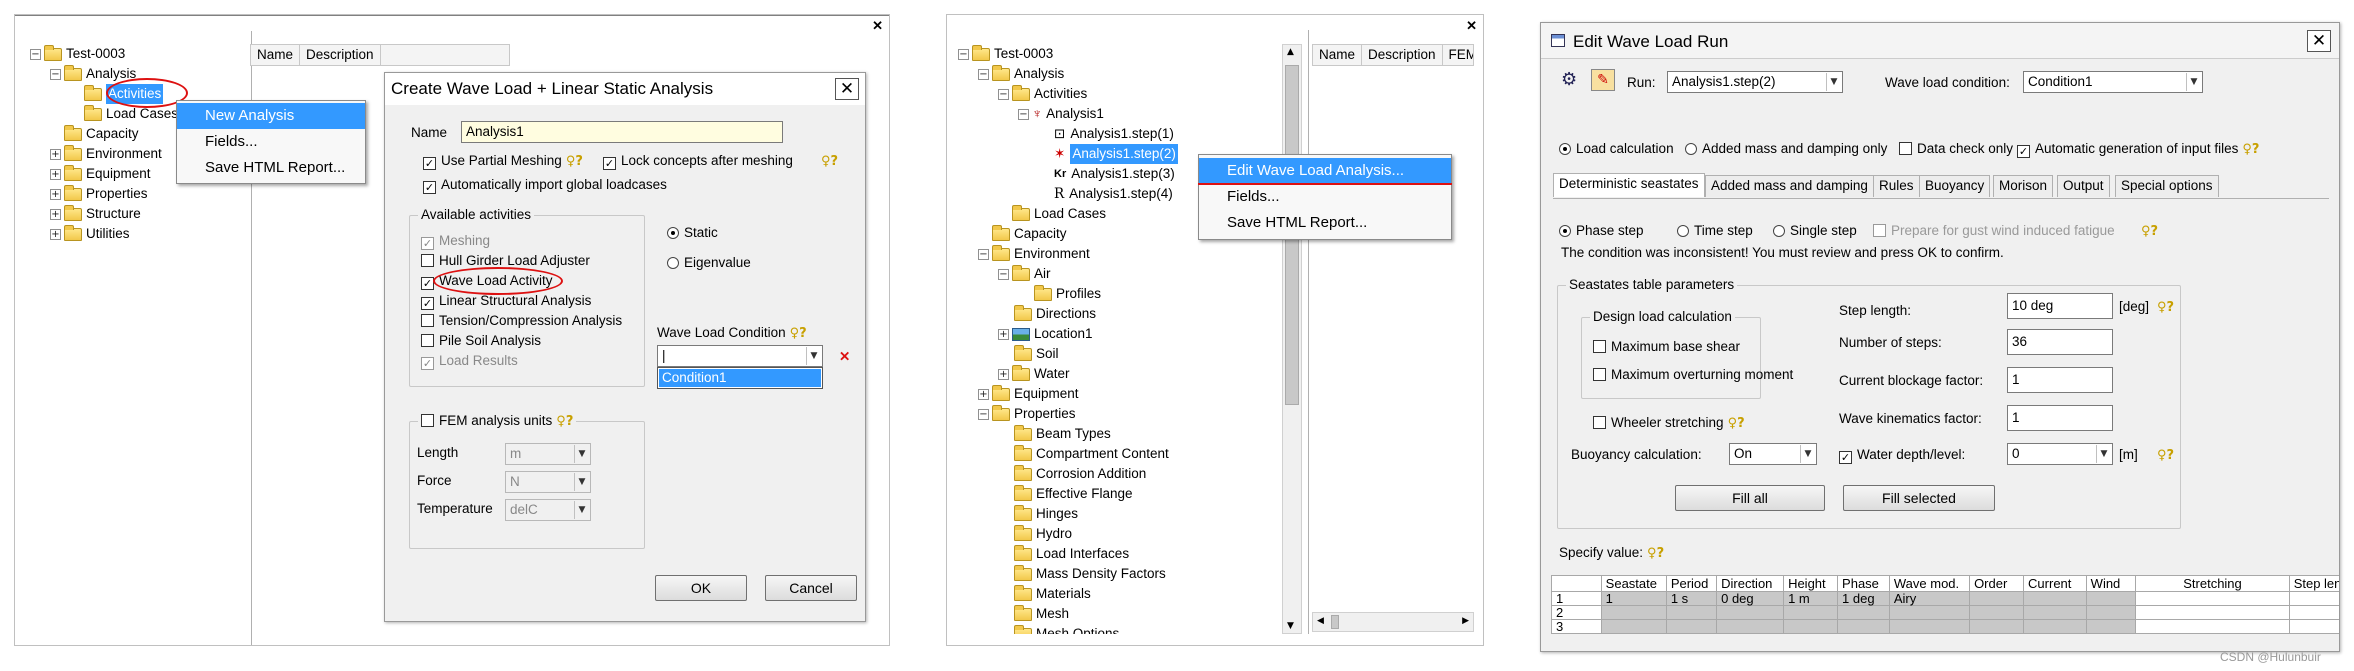 The width and height of the screenshot is (2354, 671). Describe the element at coordinates (1292, 339) in the screenshot. I see `panel2-vertical-scrollbar: ▲ ▼` at that location.